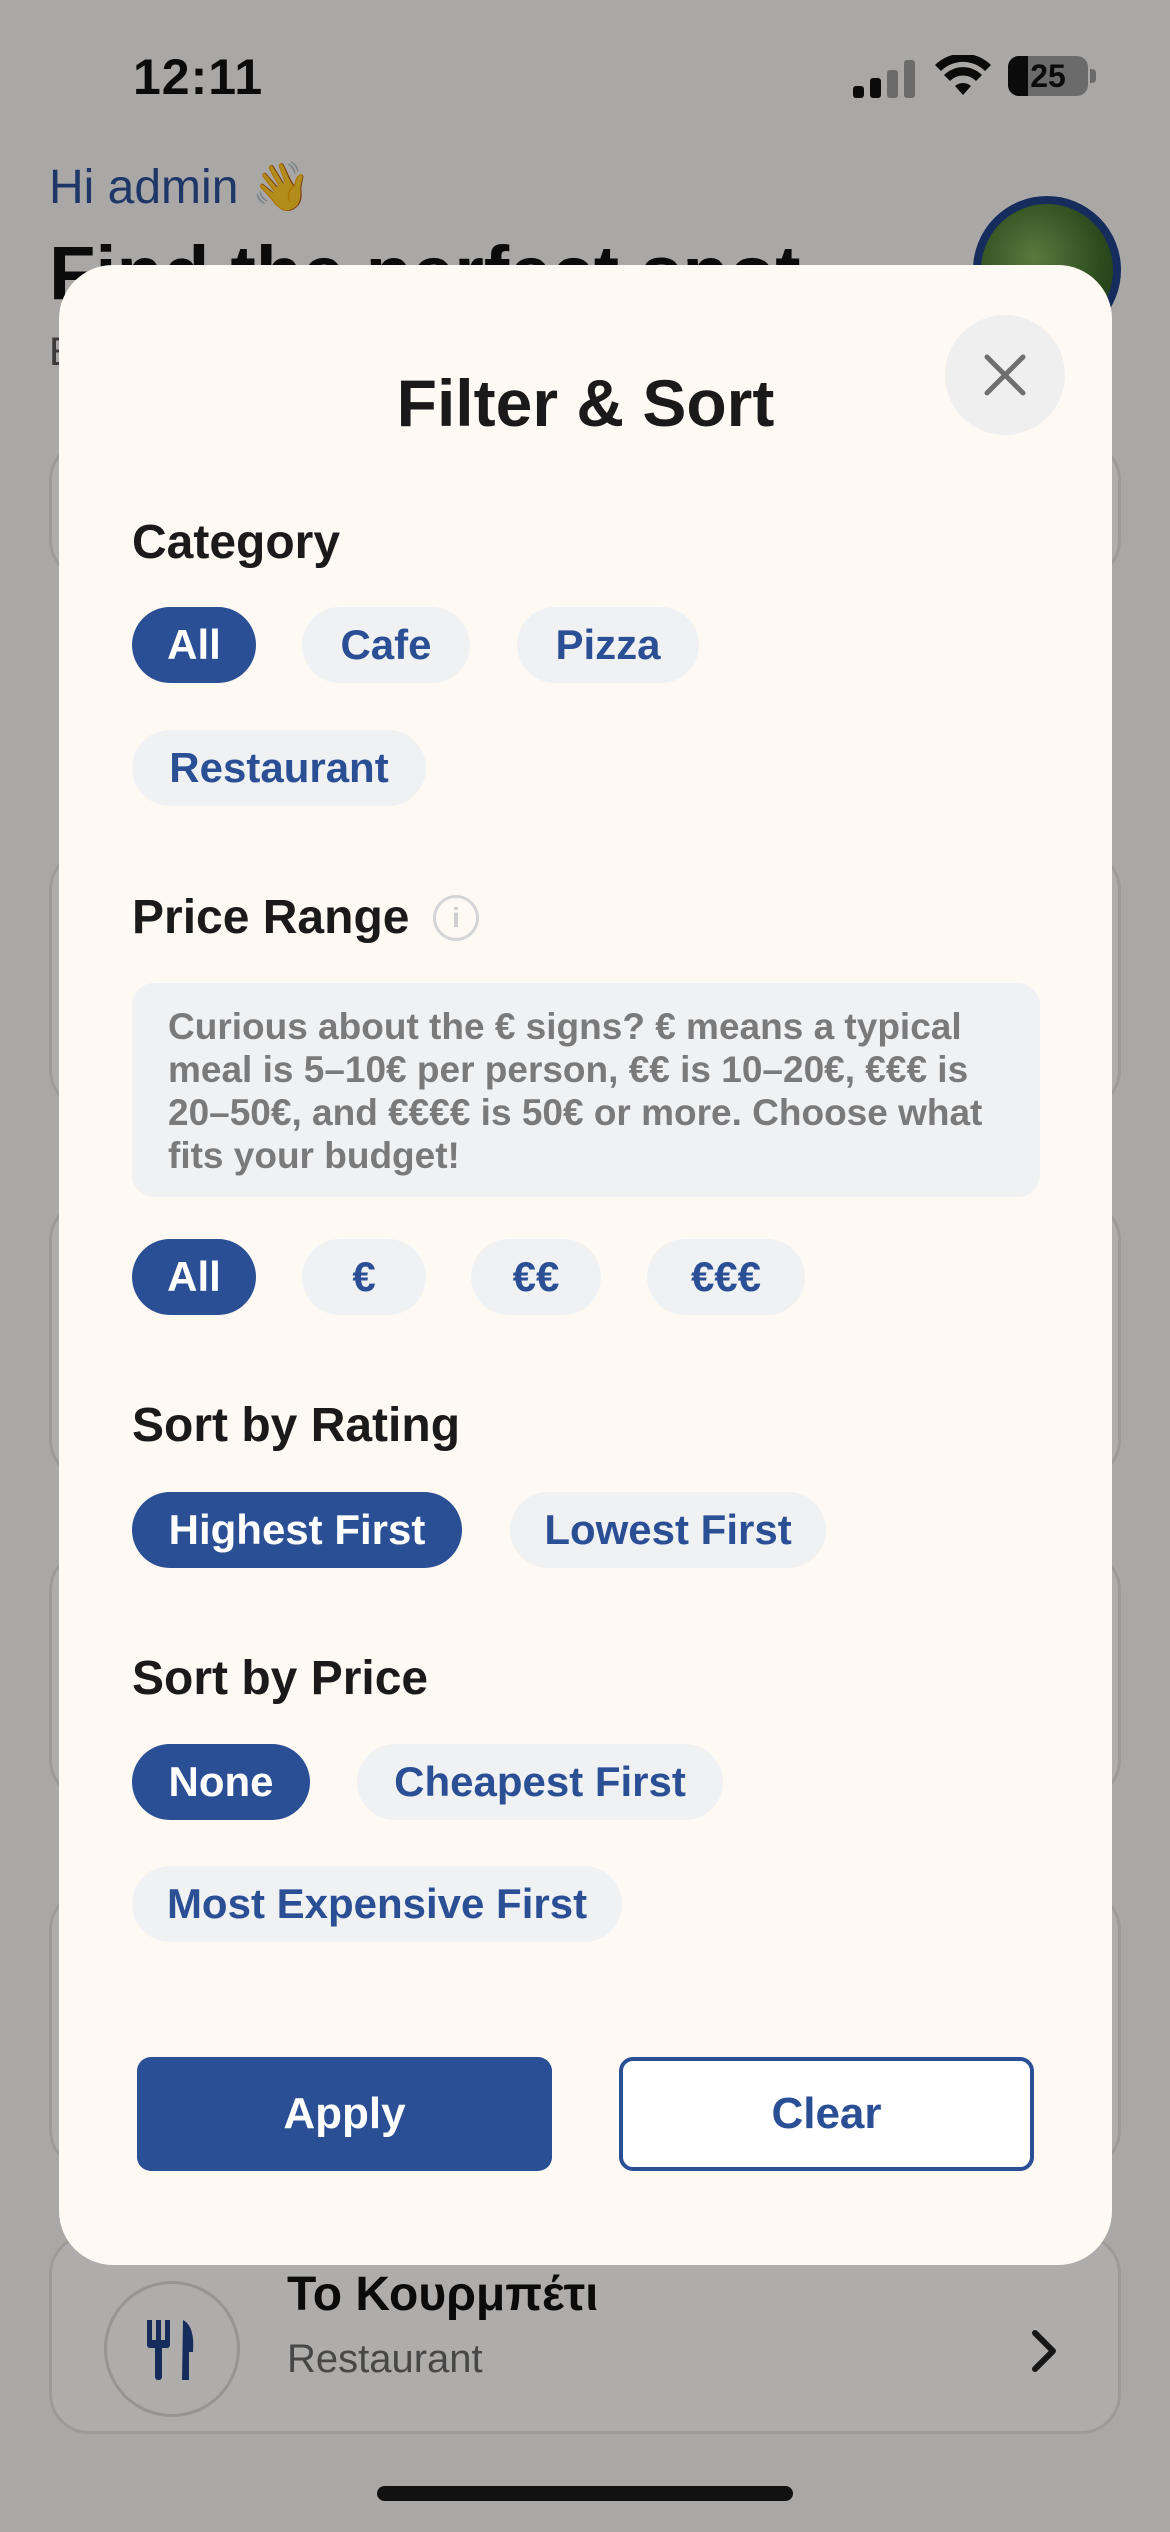 Image resolution: width=1170 pixels, height=2532 pixels. Describe the element at coordinates (585, 2493) in the screenshot. I see `home-indicator` at that location.